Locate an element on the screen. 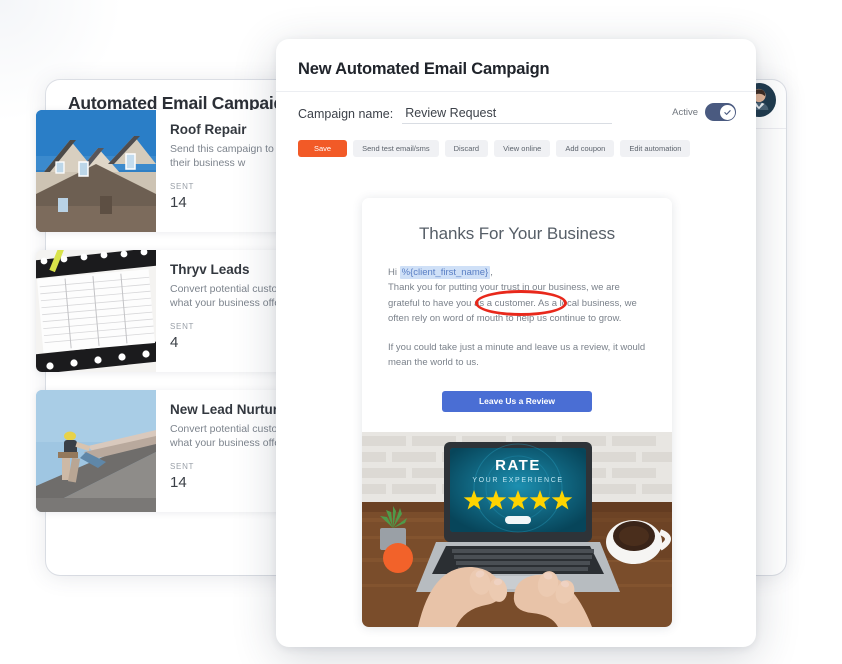 Image resolution: width=842 pixels, height=664 pixels. notebook-planner-photo is located at coordinates (96, 311).